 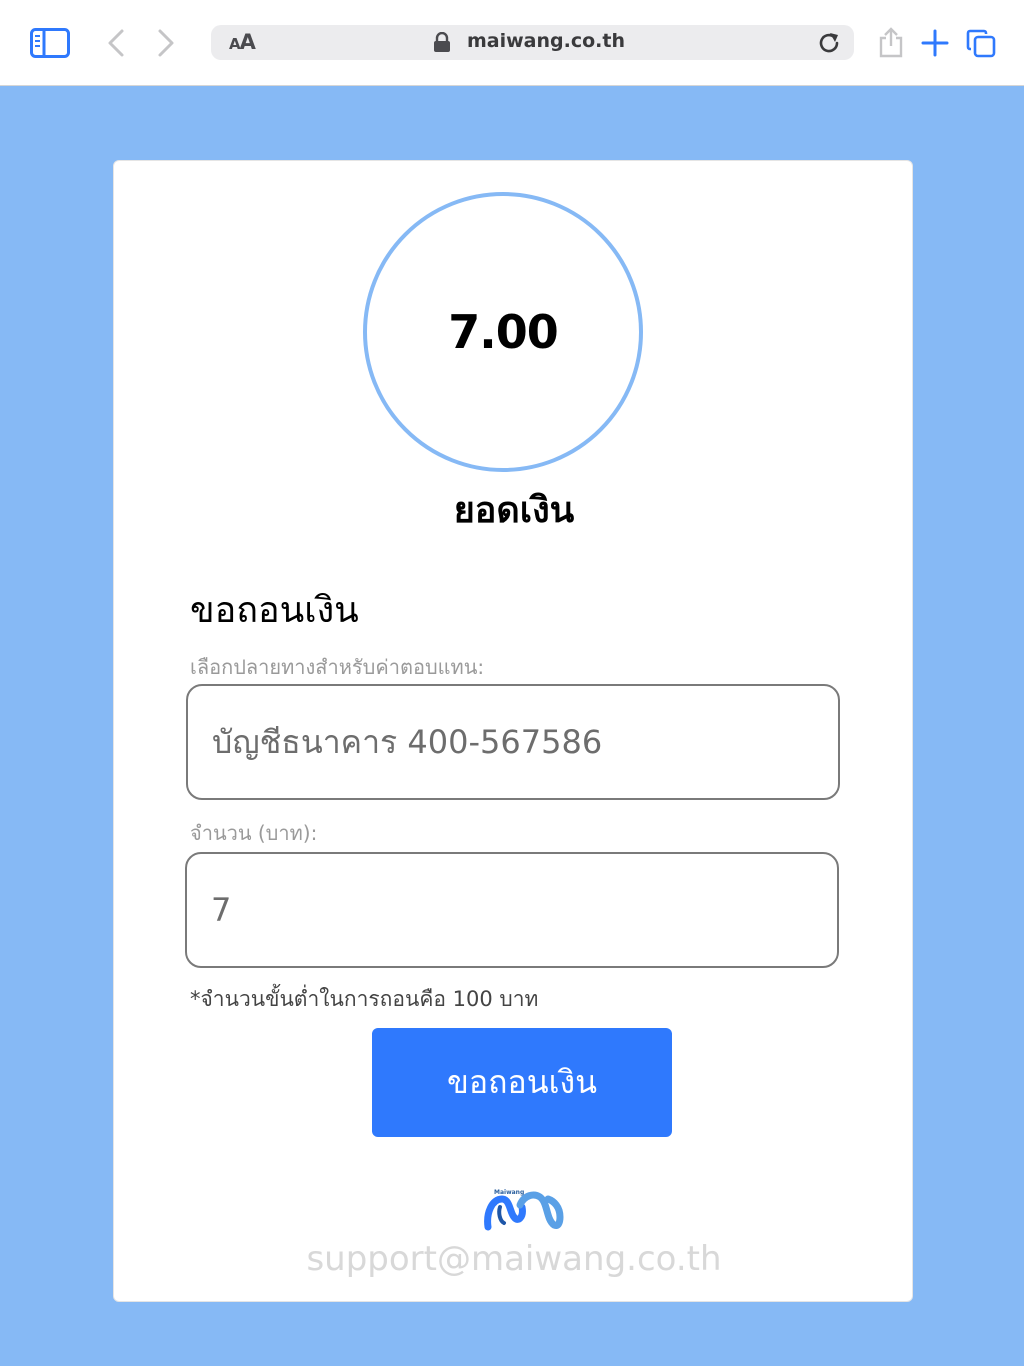 I want to click on balance-value: 7.00, so click(x=503, y=332).